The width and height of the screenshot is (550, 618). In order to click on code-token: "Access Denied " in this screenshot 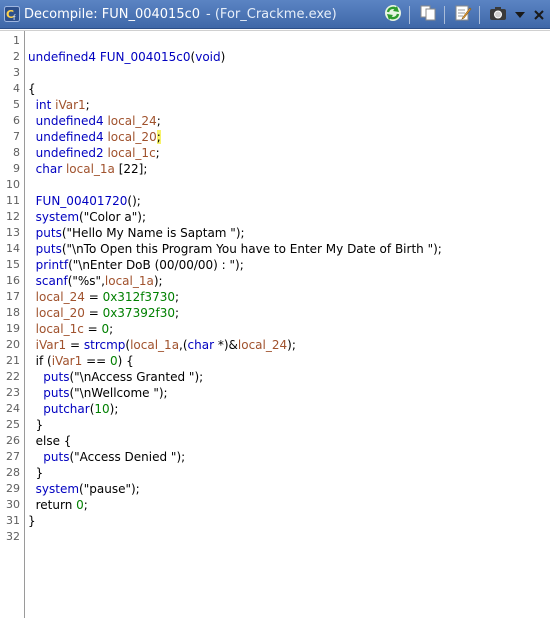, I will do `click(125, 457)`.